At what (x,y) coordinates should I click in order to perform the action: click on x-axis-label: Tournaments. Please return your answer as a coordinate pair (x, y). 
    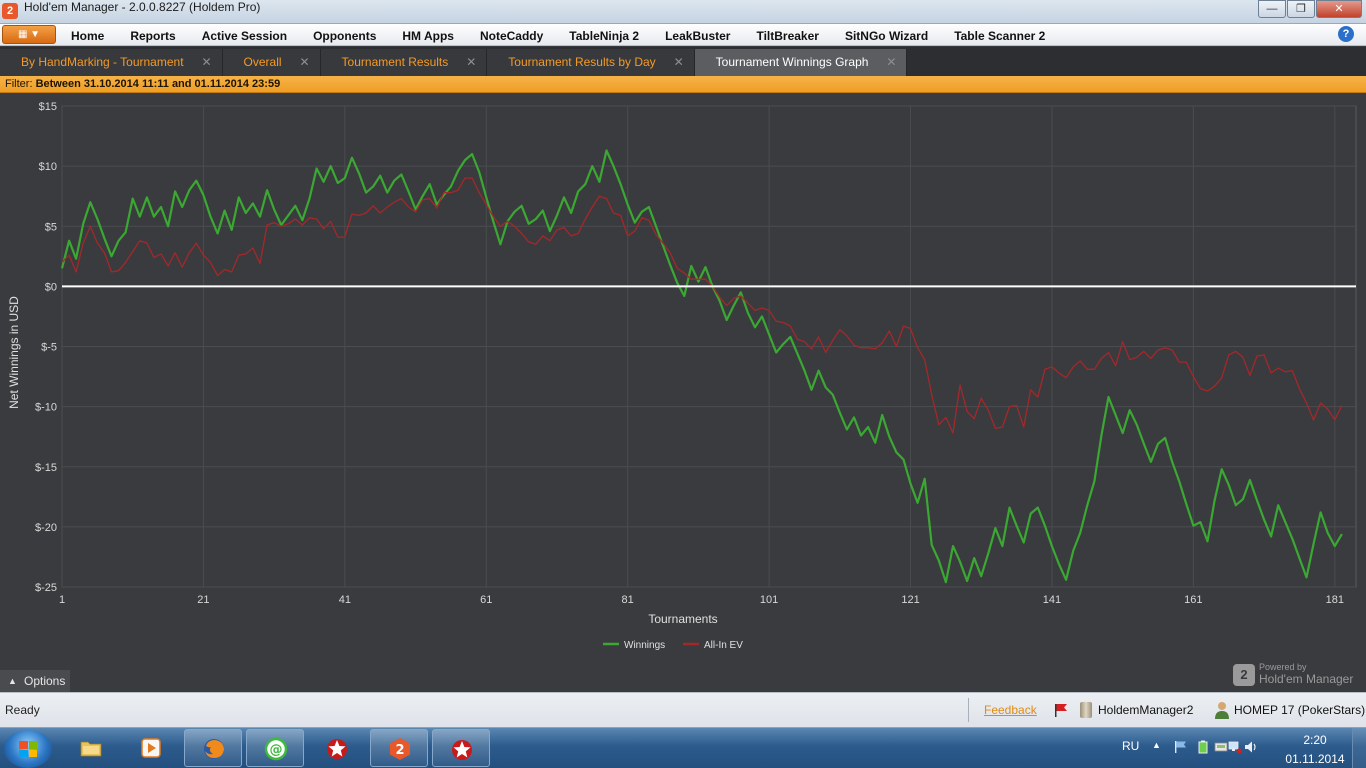
    Looking at the image, I should click on (682, 619).